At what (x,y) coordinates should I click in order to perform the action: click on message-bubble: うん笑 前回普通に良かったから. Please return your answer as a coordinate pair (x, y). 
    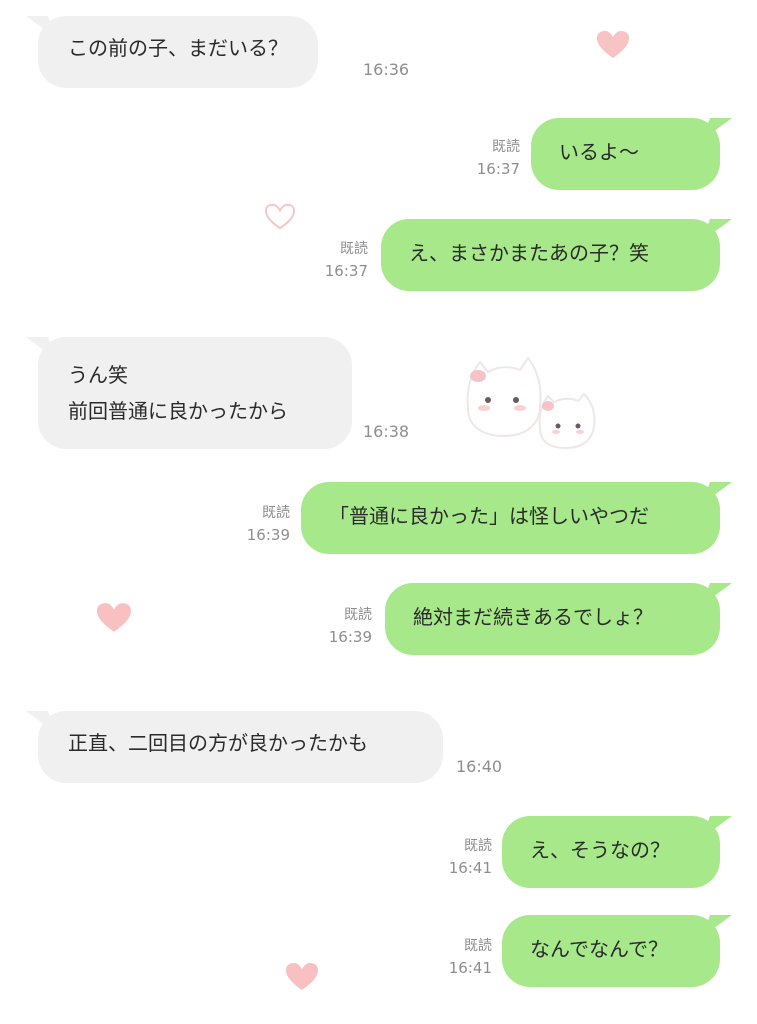
    Looking at the image, I should click on (195, 393).